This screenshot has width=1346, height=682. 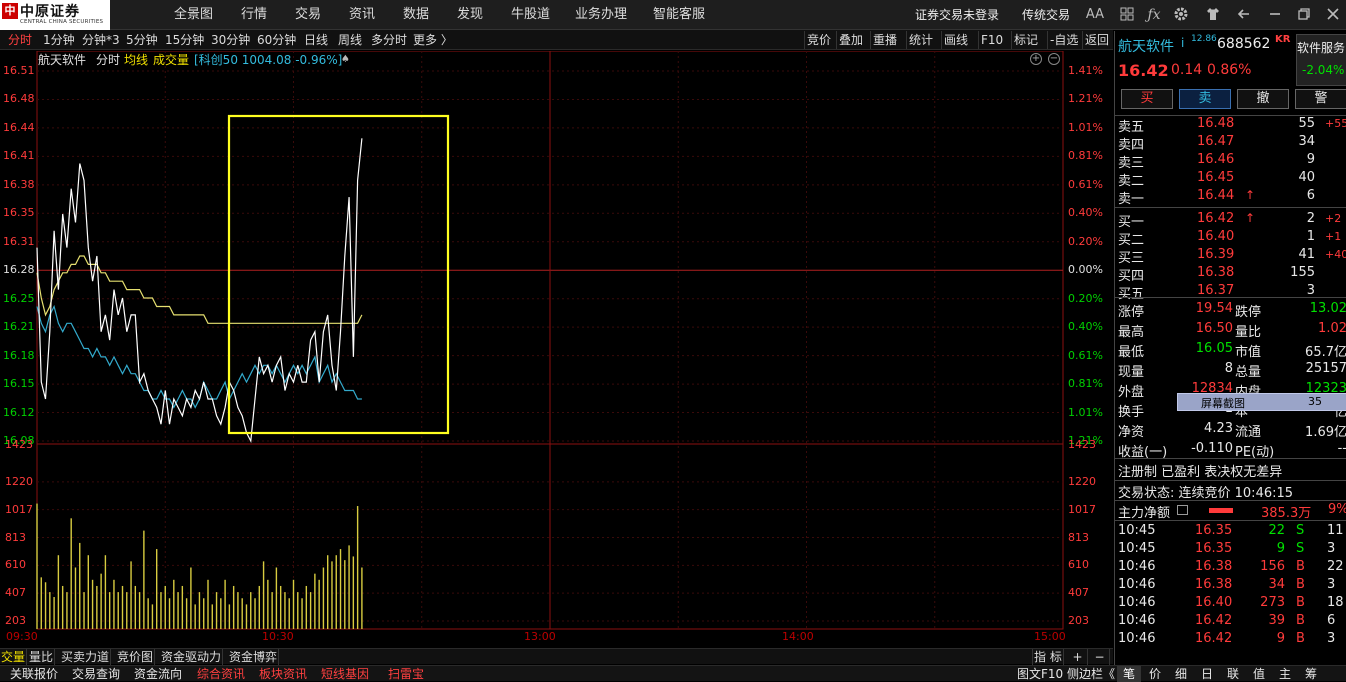 What do you see at coordinates (20, 40) in the screenshot?
I see `period-intraday: 分时` at bounding box center [20, 40].